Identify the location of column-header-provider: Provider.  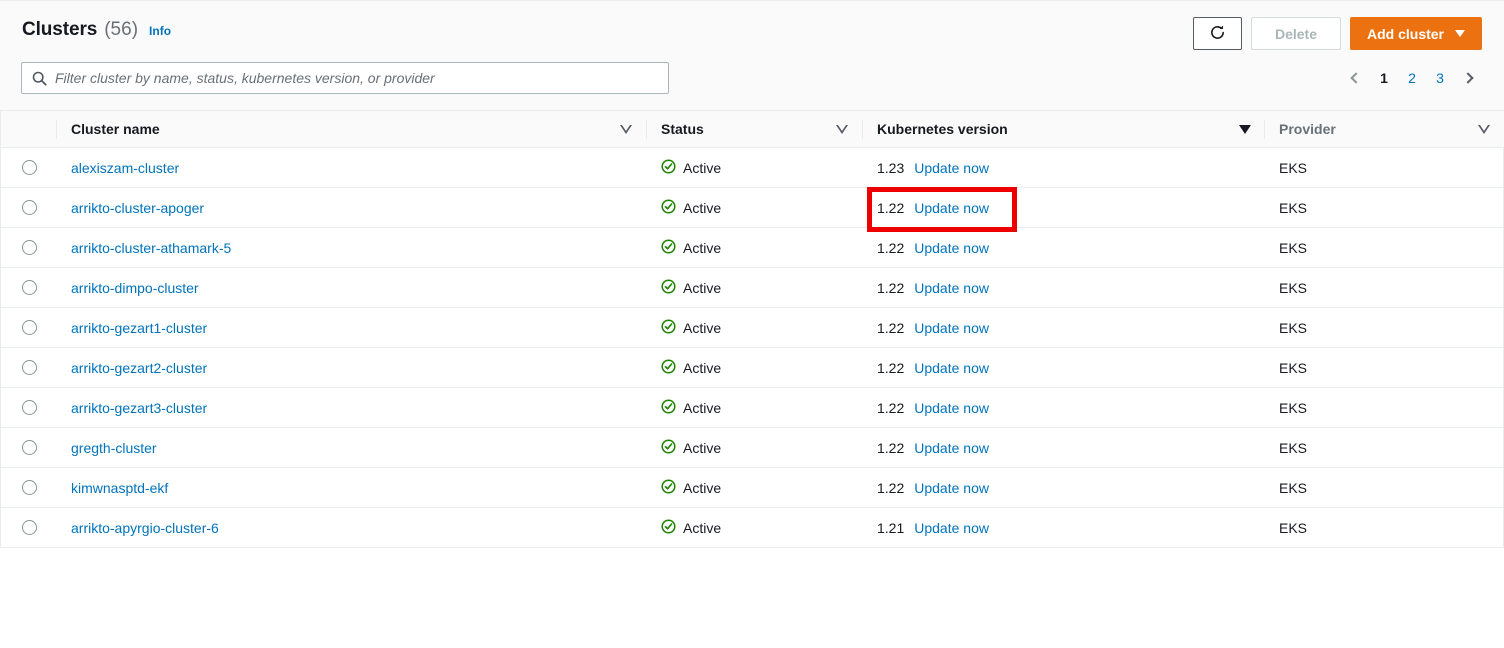
(1384, 129).